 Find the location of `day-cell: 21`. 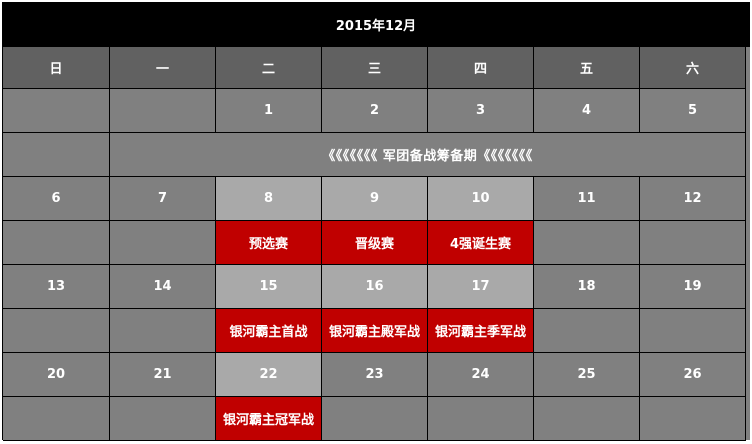

day-cell: 21 is located at coordinates (163, 375).